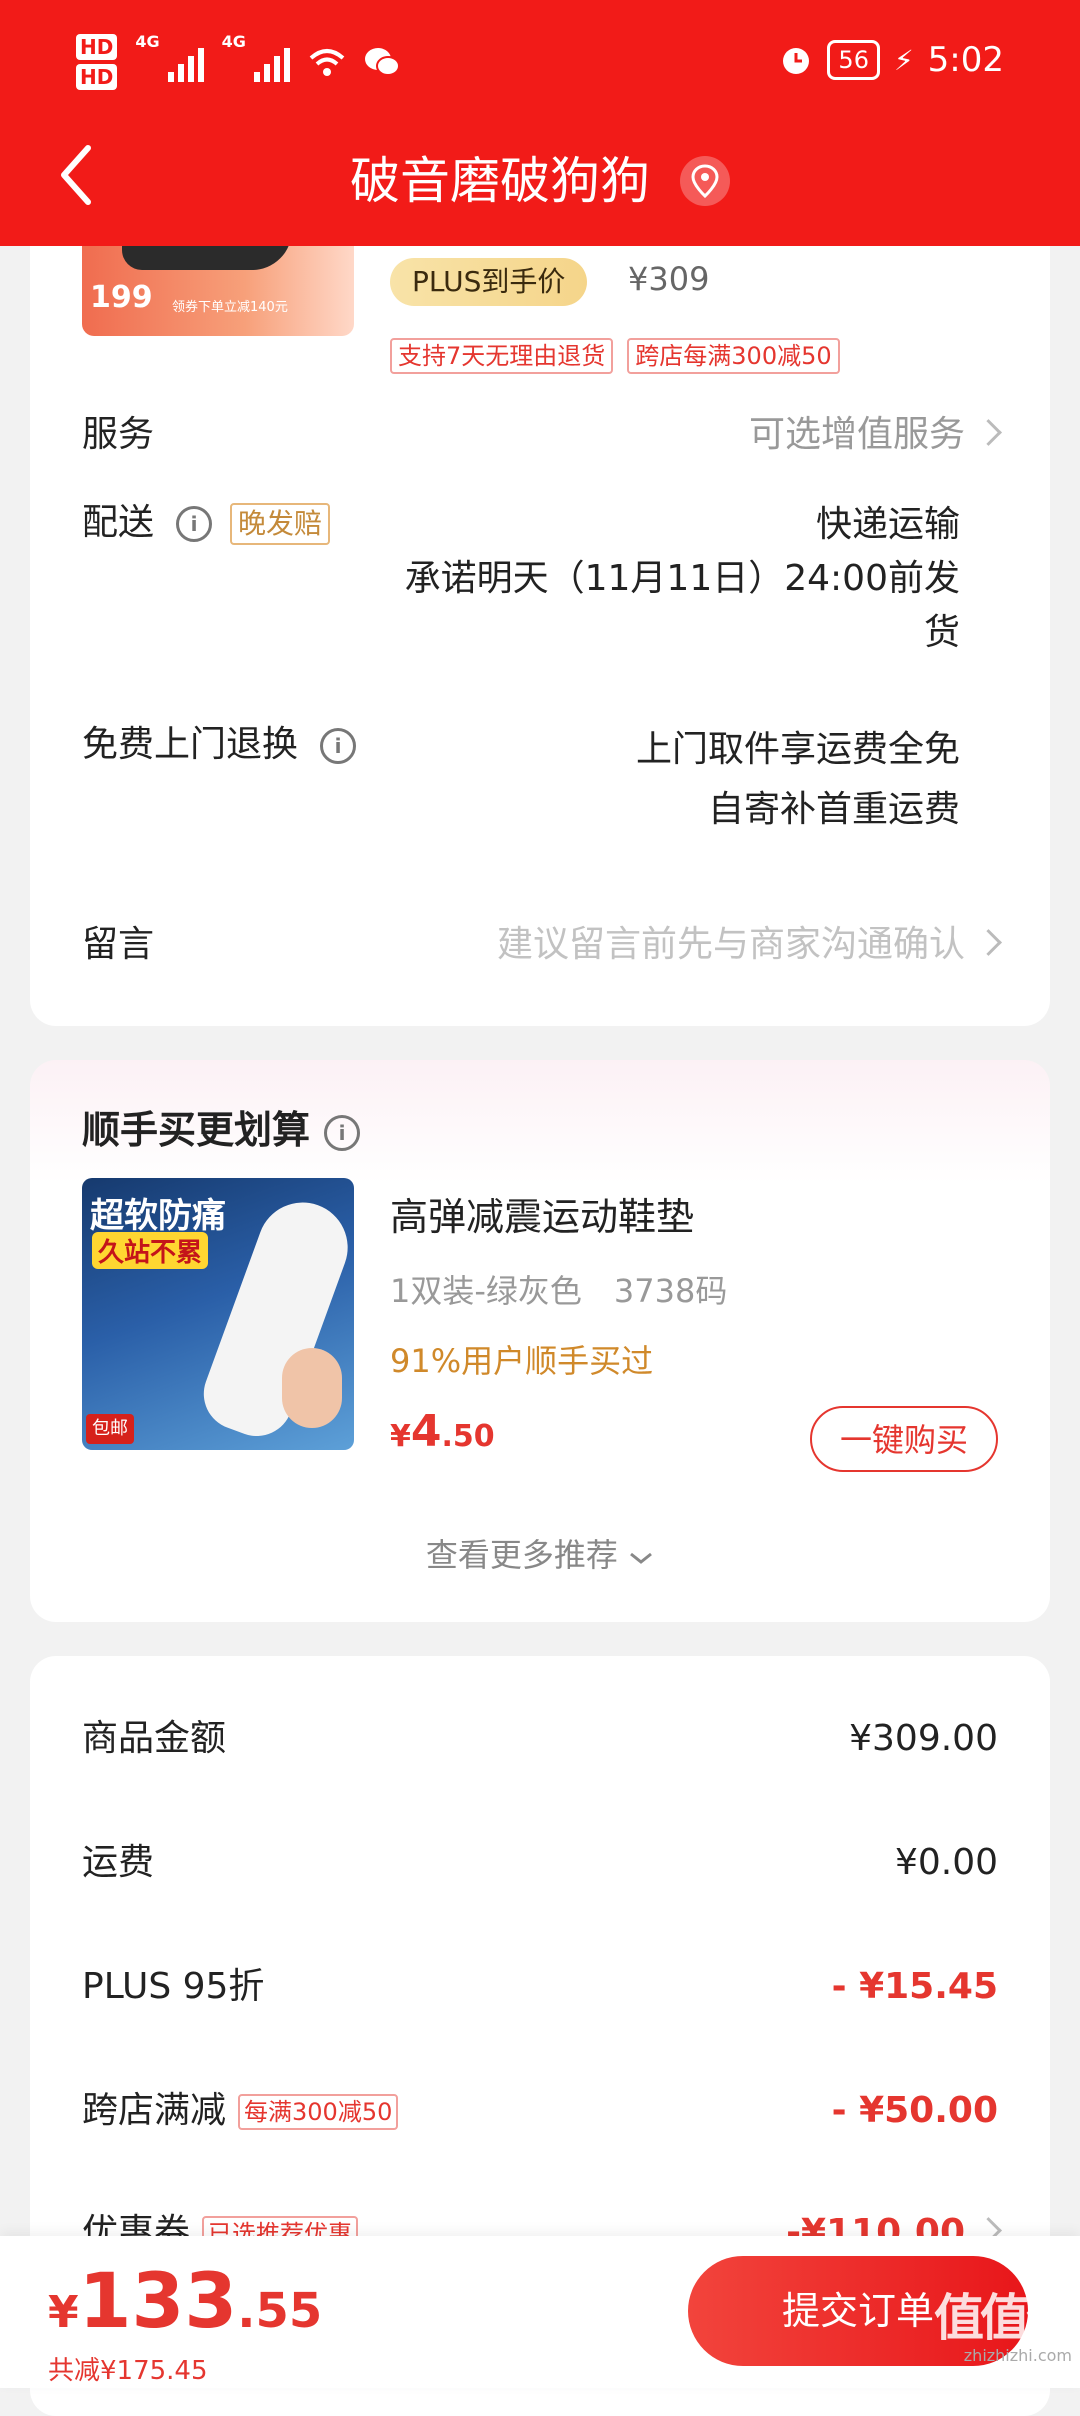  What do you see at coordinates (468, 1436) in the screenshot?
I see `price-decimal: .50` at bounding box center [468, 1436].